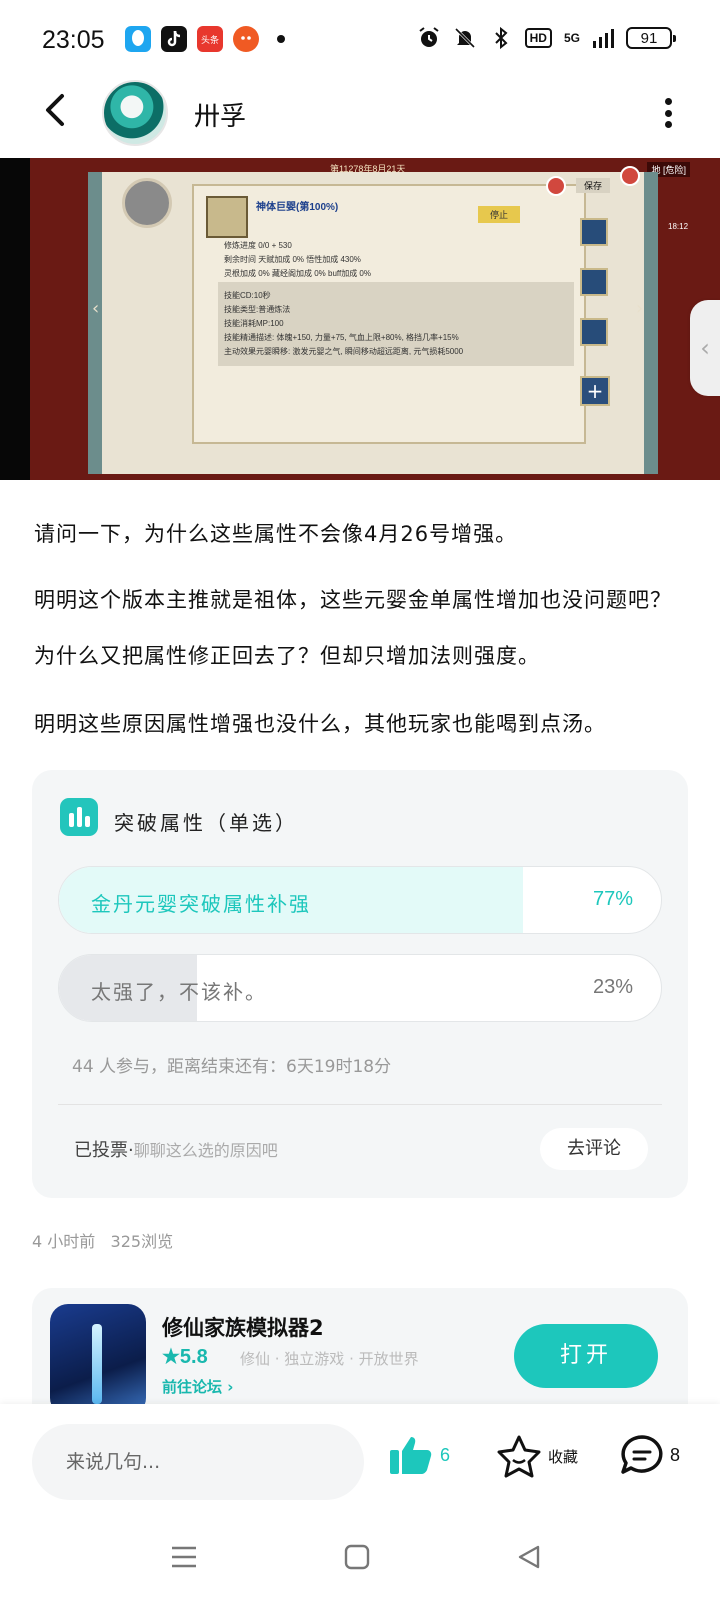 The image size is (720, 1607). Describe the element at coordinates (586, 1356) in the screenshot. I see `open-game-button: 打开` at that location.